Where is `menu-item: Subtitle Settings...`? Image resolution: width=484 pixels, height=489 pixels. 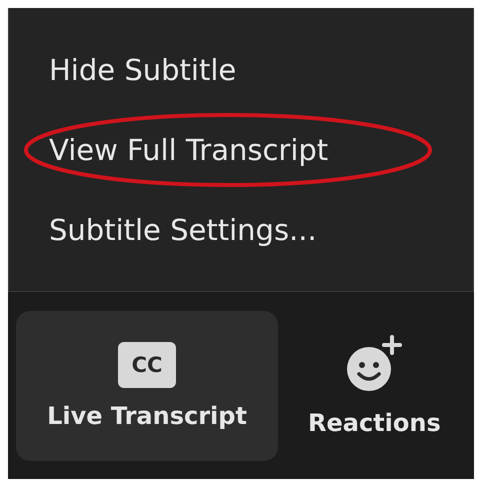 menu-item: Subtitle Settings... is located at coordinates (183, 230).